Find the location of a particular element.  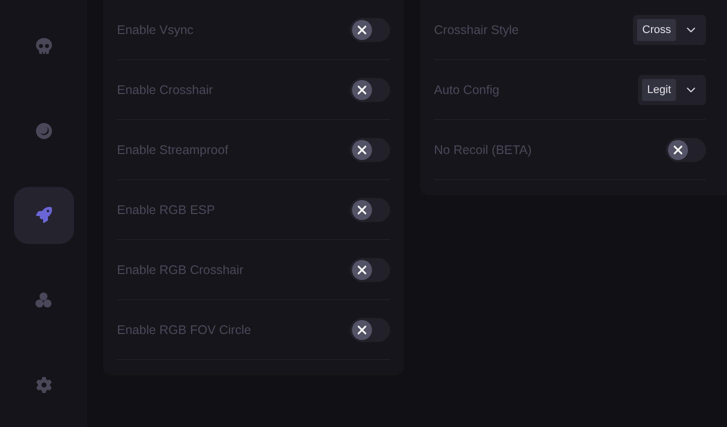

setting-label: No Recoil (BETA) is located at coordinates (483, 149).